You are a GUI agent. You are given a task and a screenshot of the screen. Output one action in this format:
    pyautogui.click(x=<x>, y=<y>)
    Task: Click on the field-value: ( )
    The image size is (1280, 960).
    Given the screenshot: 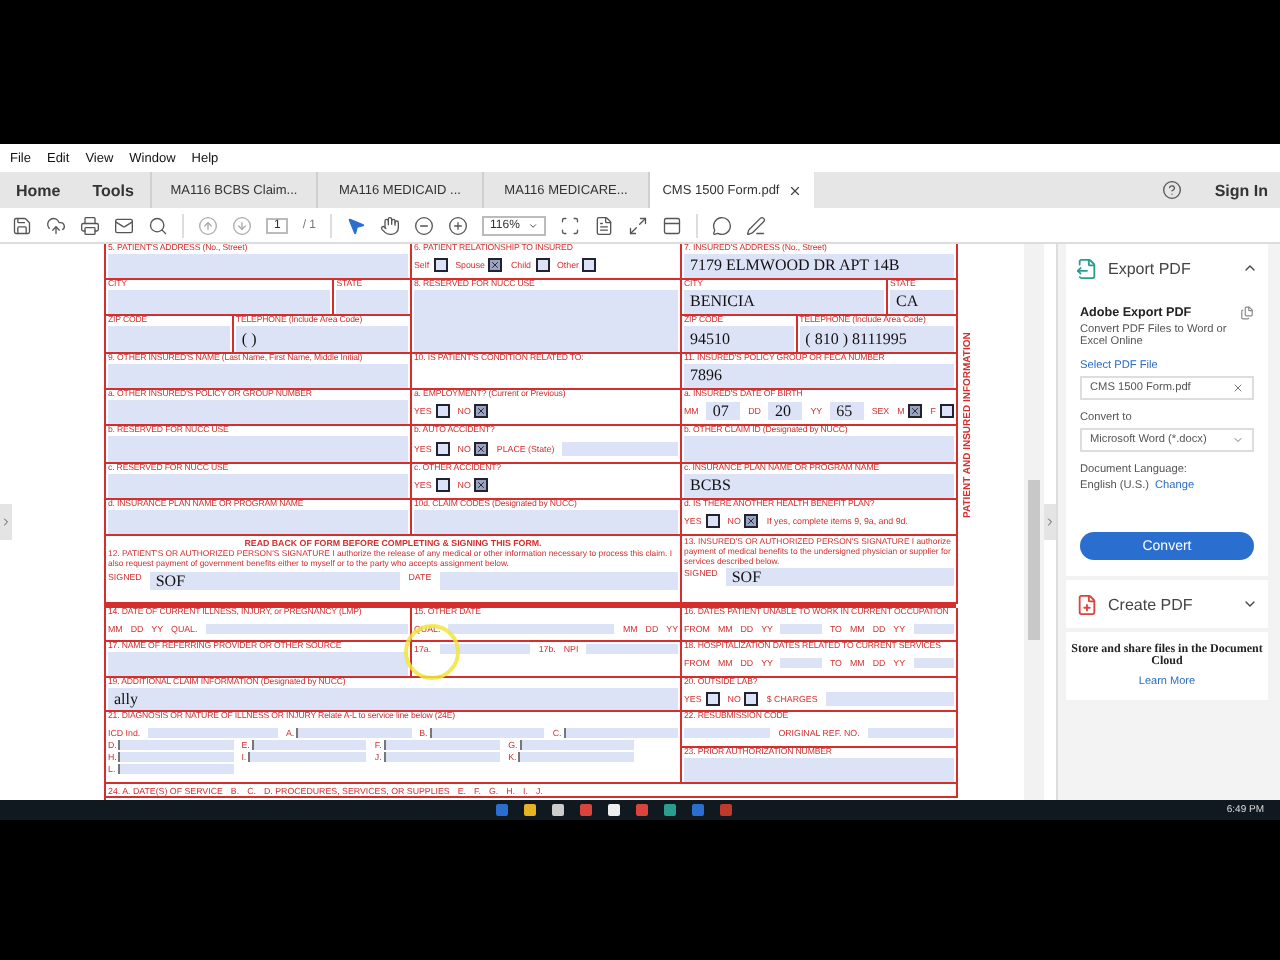 What is the action you would take?
    pyautogui.click(x=321, y=338)
    